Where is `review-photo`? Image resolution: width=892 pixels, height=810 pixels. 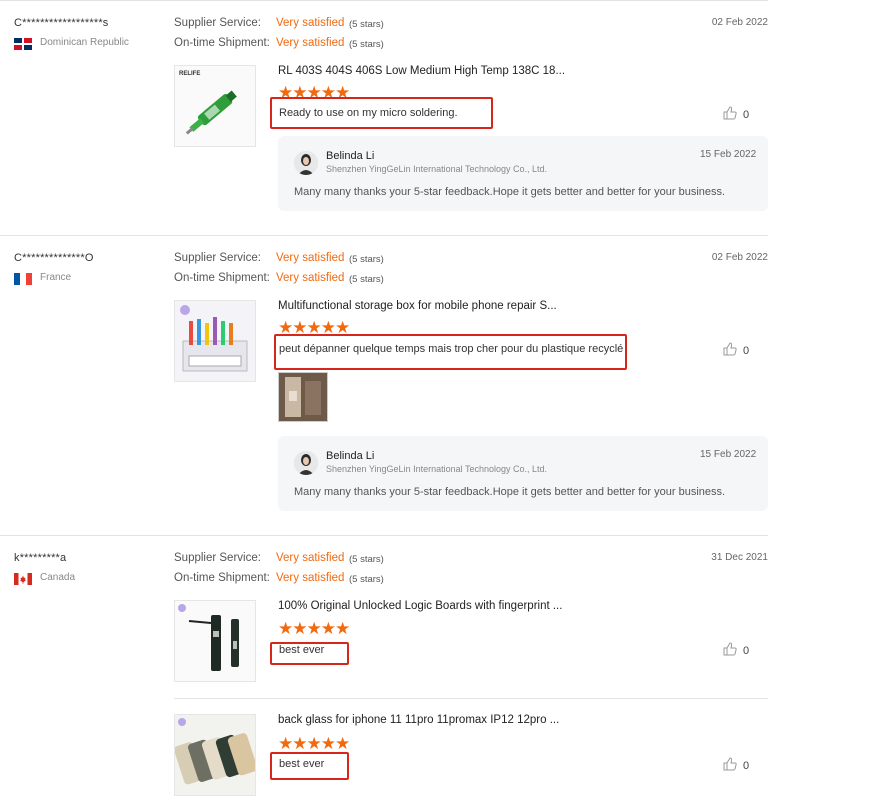
review-photo is located at coordinates (303, 397).